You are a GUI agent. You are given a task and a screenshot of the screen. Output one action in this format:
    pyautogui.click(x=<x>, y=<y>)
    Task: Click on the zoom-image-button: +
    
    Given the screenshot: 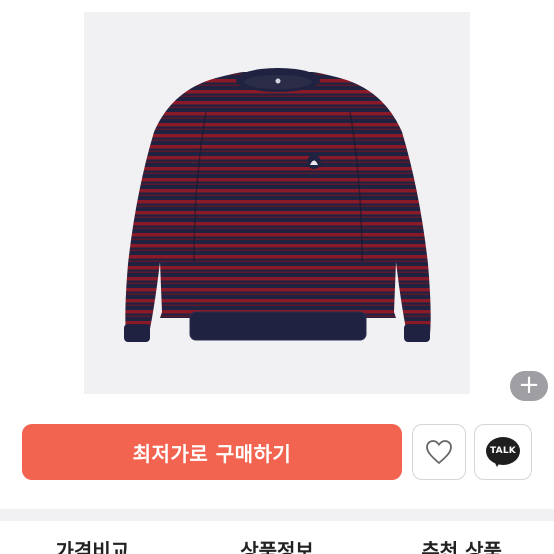 What is the action you would take?
    pyautogui.click(x=529, y=386)
    